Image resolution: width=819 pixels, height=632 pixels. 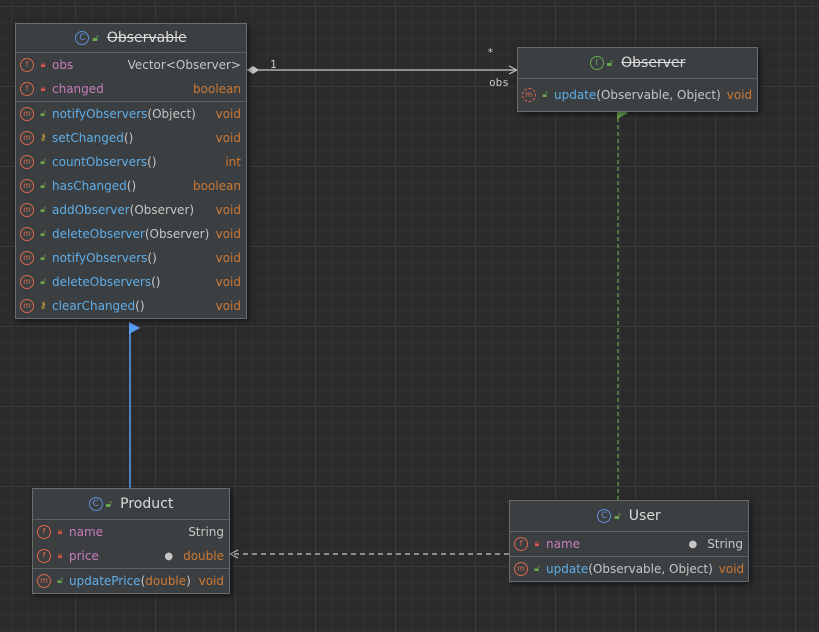 What do you see at coordinates (131, 258) in the screenshot?
I see `method-row: m 🔓︎ notifyObservers() void` at bounding box center [131, 258].